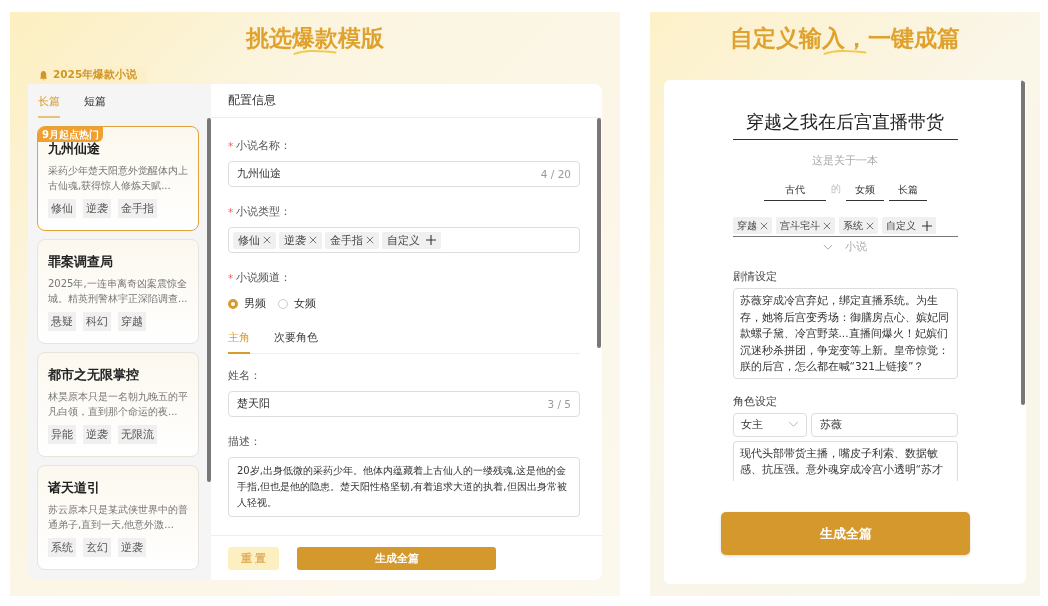  I want to click on input-field: 九州仙途 4 / 20, so click(404, 174).